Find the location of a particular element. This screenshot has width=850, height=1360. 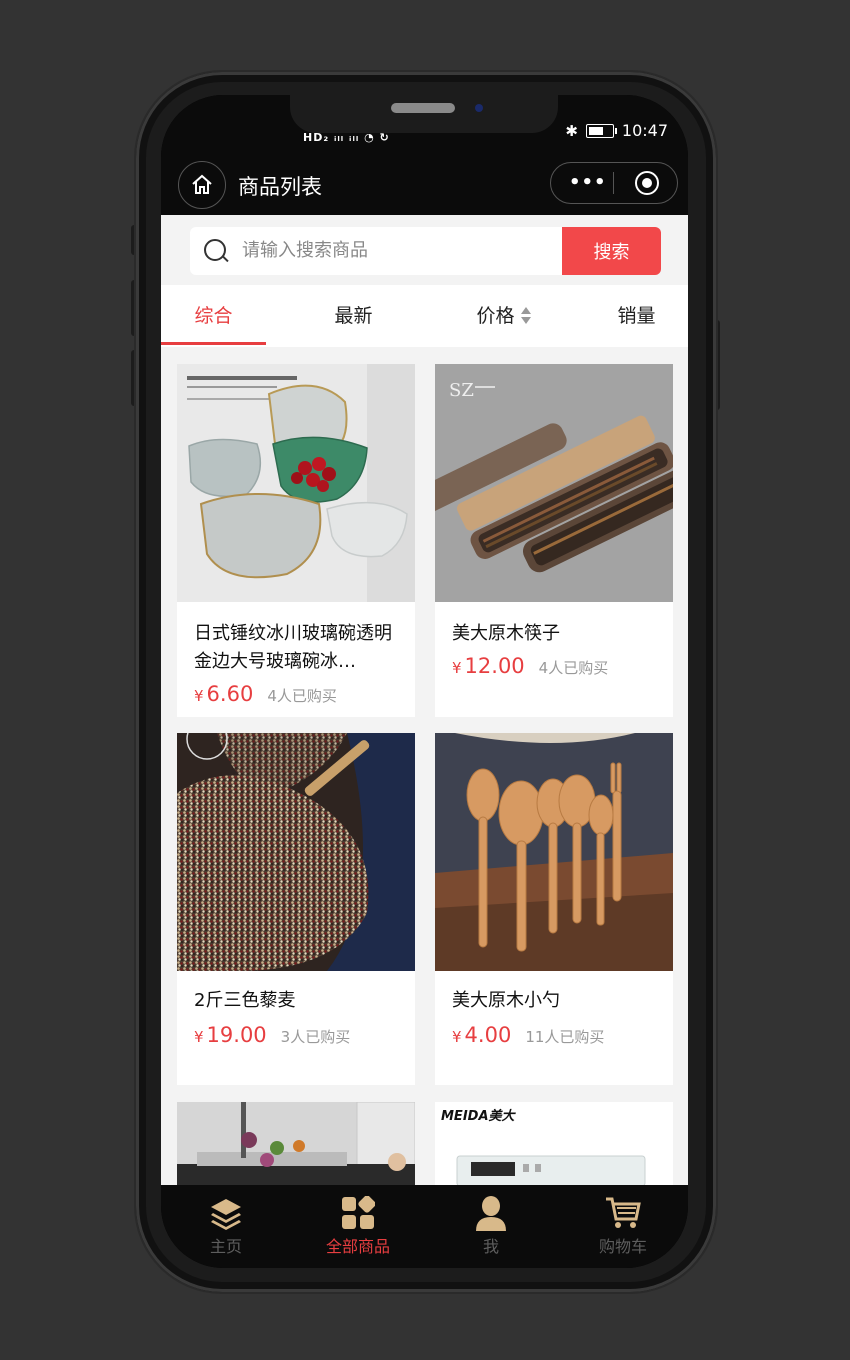

battery-icon is located at coordinates (601, 130).